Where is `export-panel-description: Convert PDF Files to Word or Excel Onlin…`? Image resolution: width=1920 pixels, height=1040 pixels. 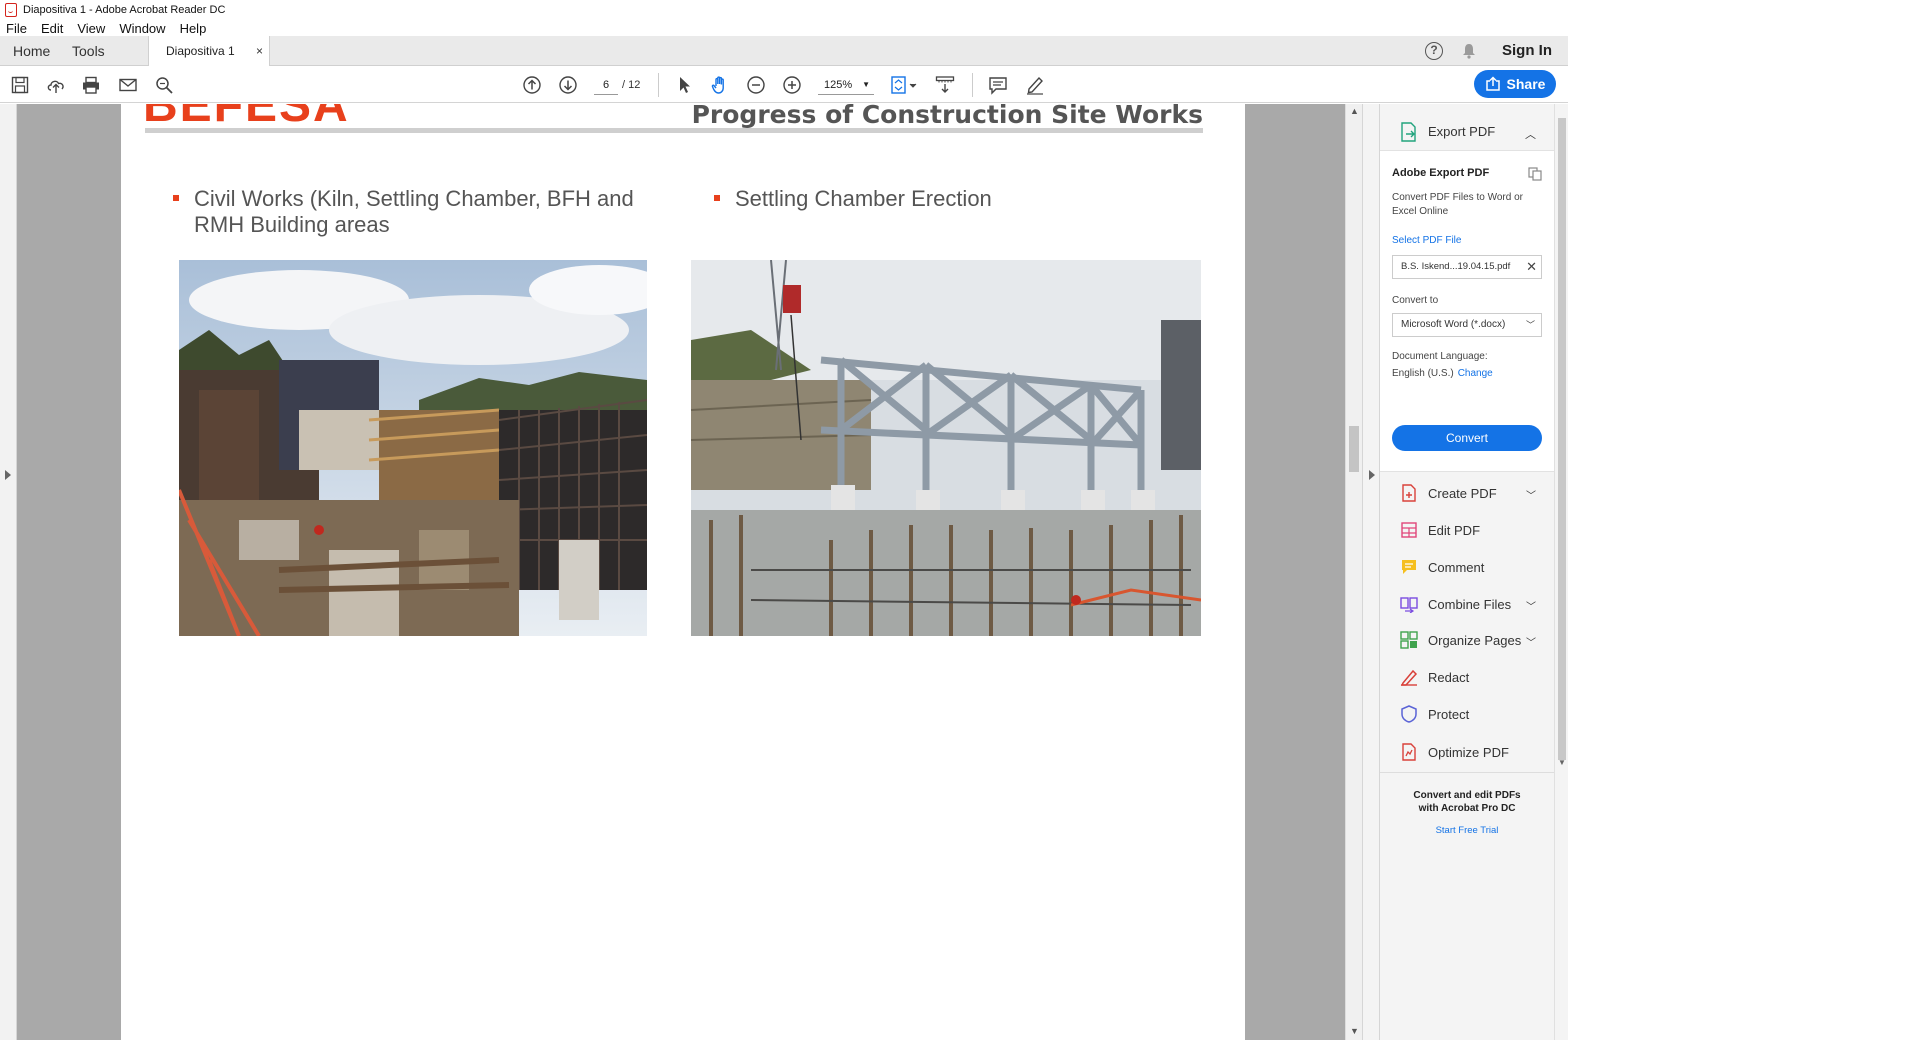 export-panel-description: Convert PDF Files to Word or Excel Onlin… is located at coordinates (1457, 204).